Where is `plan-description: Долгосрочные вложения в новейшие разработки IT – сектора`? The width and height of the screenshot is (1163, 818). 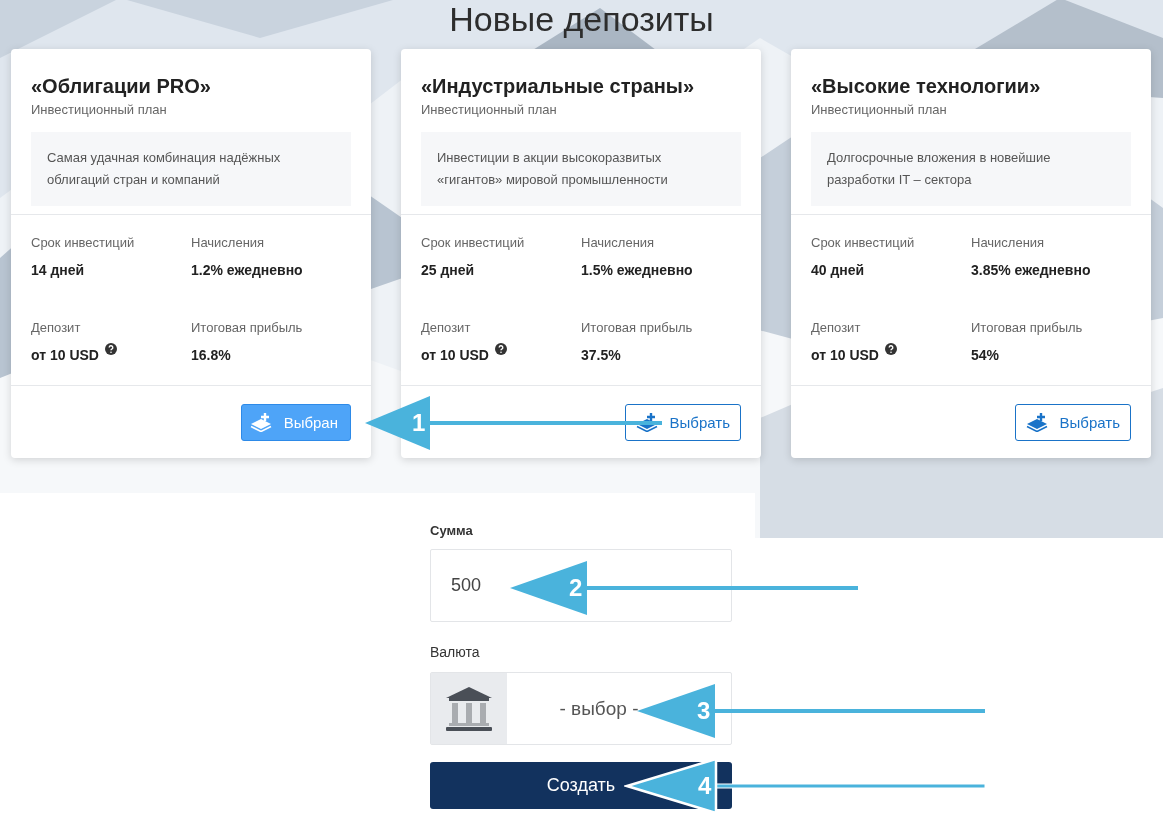 plan-description: Долгосрочные вложения в новейшие разработки IT – сектора is located at coordinates (971, 169).